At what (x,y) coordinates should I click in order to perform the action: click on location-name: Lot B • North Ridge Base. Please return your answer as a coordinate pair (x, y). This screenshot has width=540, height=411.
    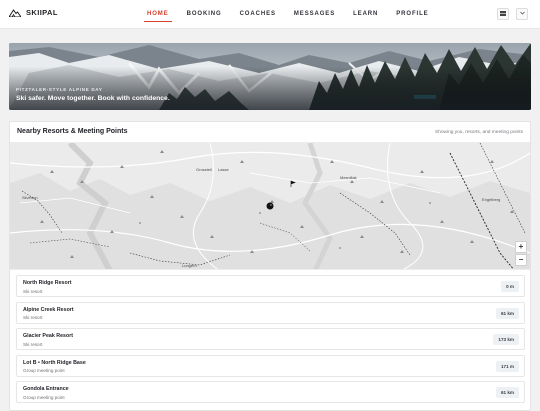
    Looking at the image, I should click on (54, 362).